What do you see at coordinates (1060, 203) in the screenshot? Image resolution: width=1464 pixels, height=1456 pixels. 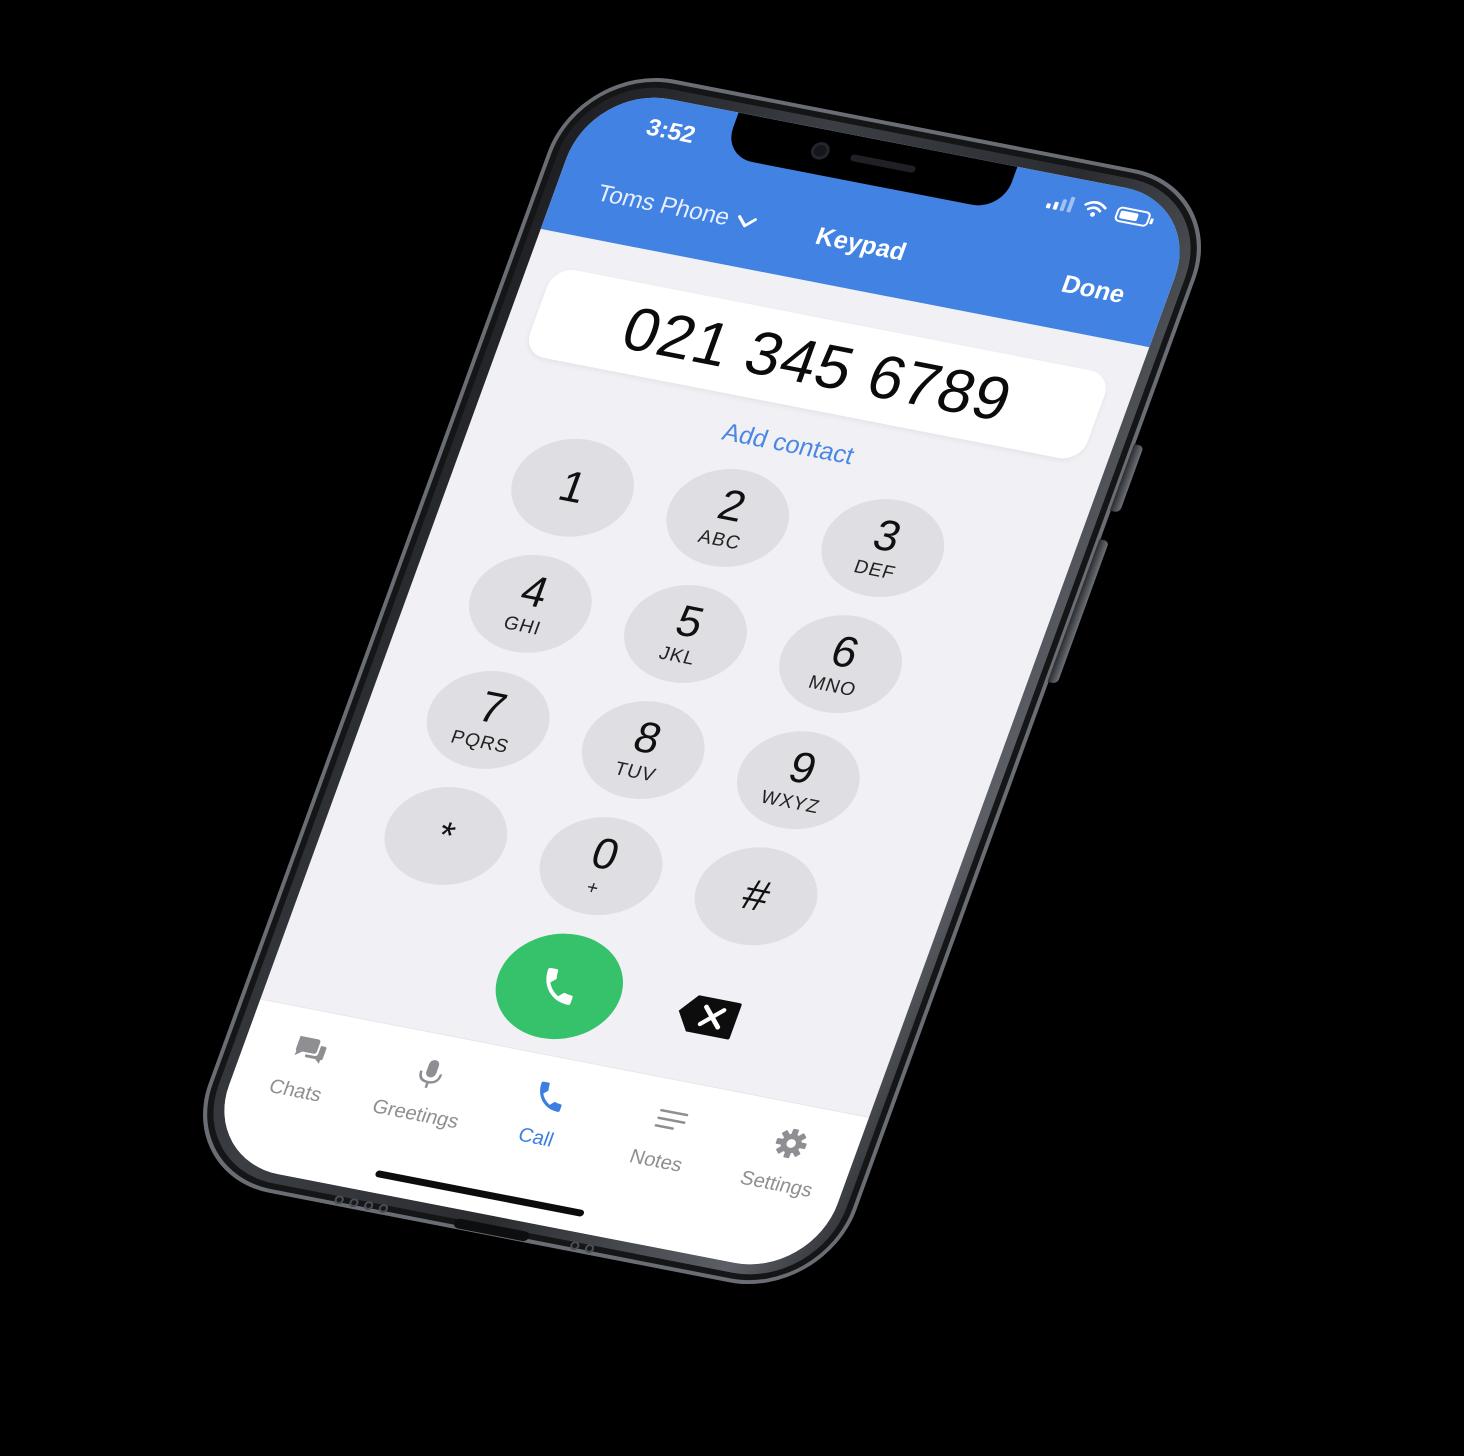 I see `signal-icon` at bounding box center [1060, 203].